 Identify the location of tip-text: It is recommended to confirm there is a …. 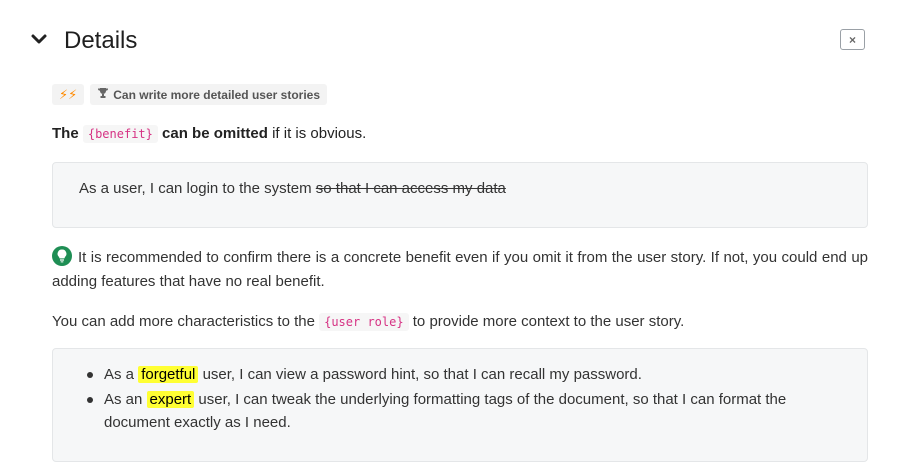
(460, 269).